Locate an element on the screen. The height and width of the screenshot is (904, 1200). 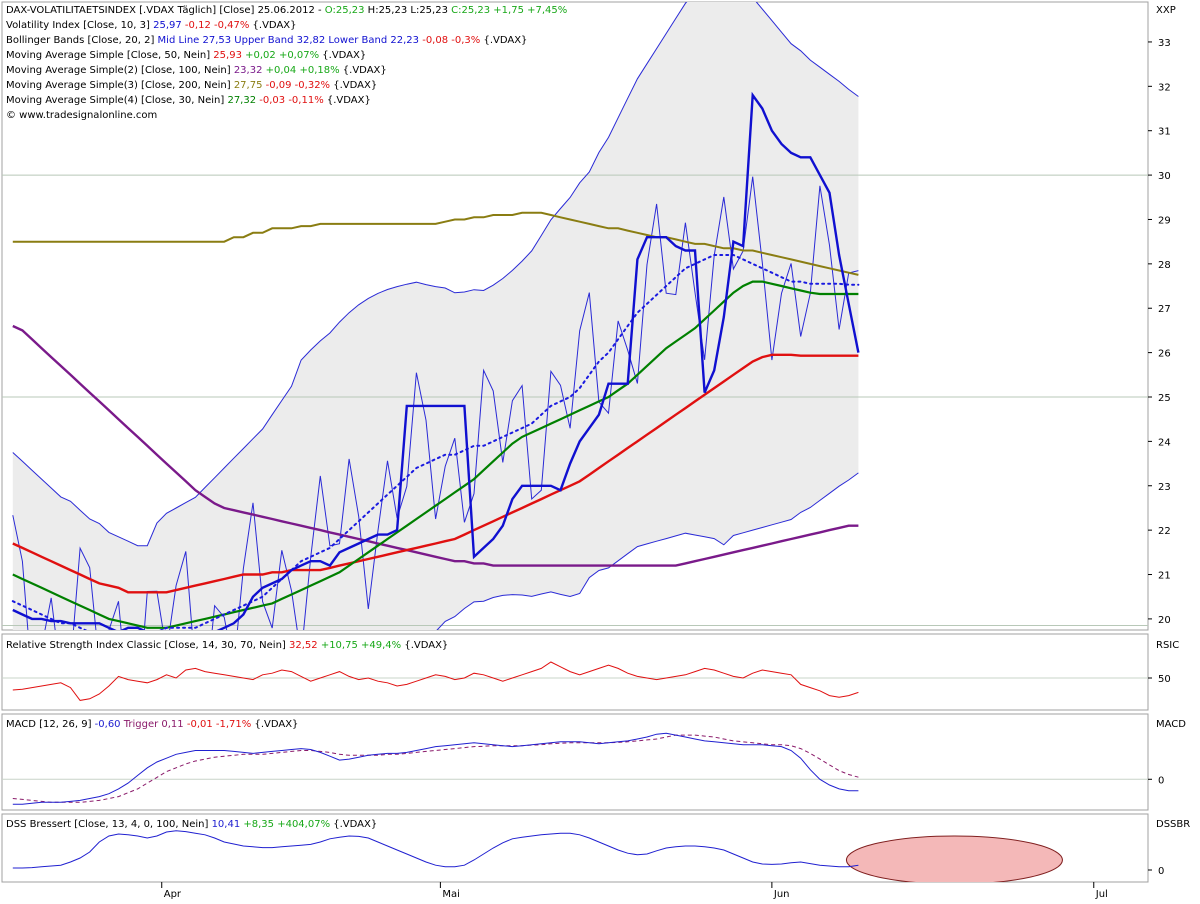
main-ytick-label: 27 is located at coordinates (1164, 309).